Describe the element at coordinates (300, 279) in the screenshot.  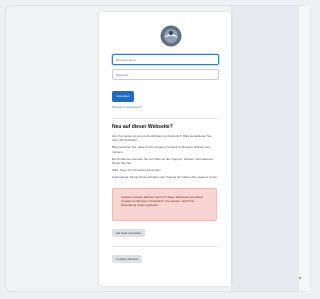
I see `chevron-down-icon: ▾` at that location.